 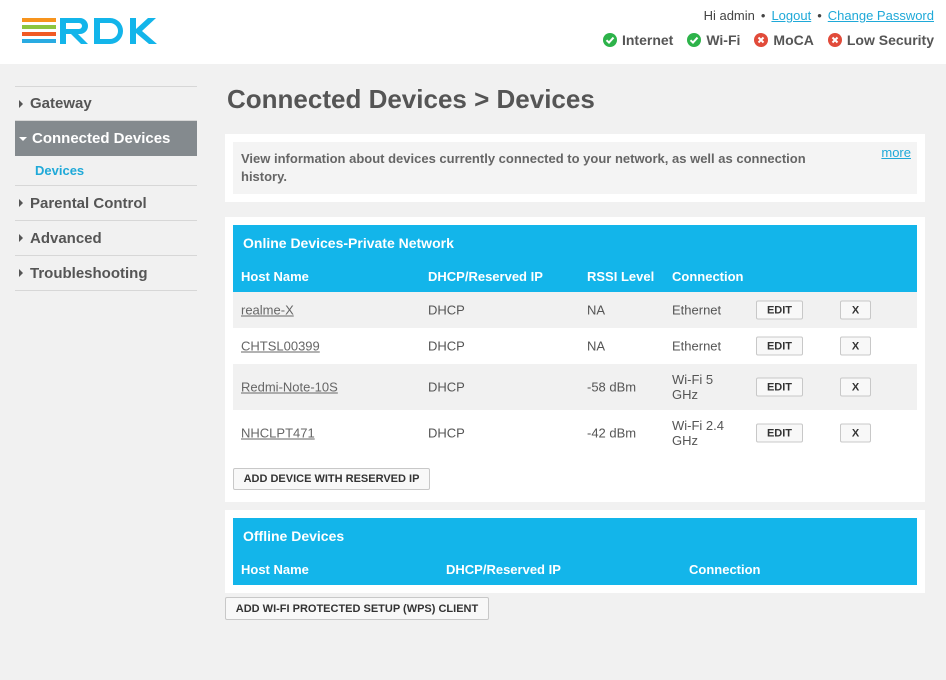 What do you see at coordinates (106, 103) in the screenshot?
I see `sidebar-item-gateway: Gateway` at bounding box center [106, 103].